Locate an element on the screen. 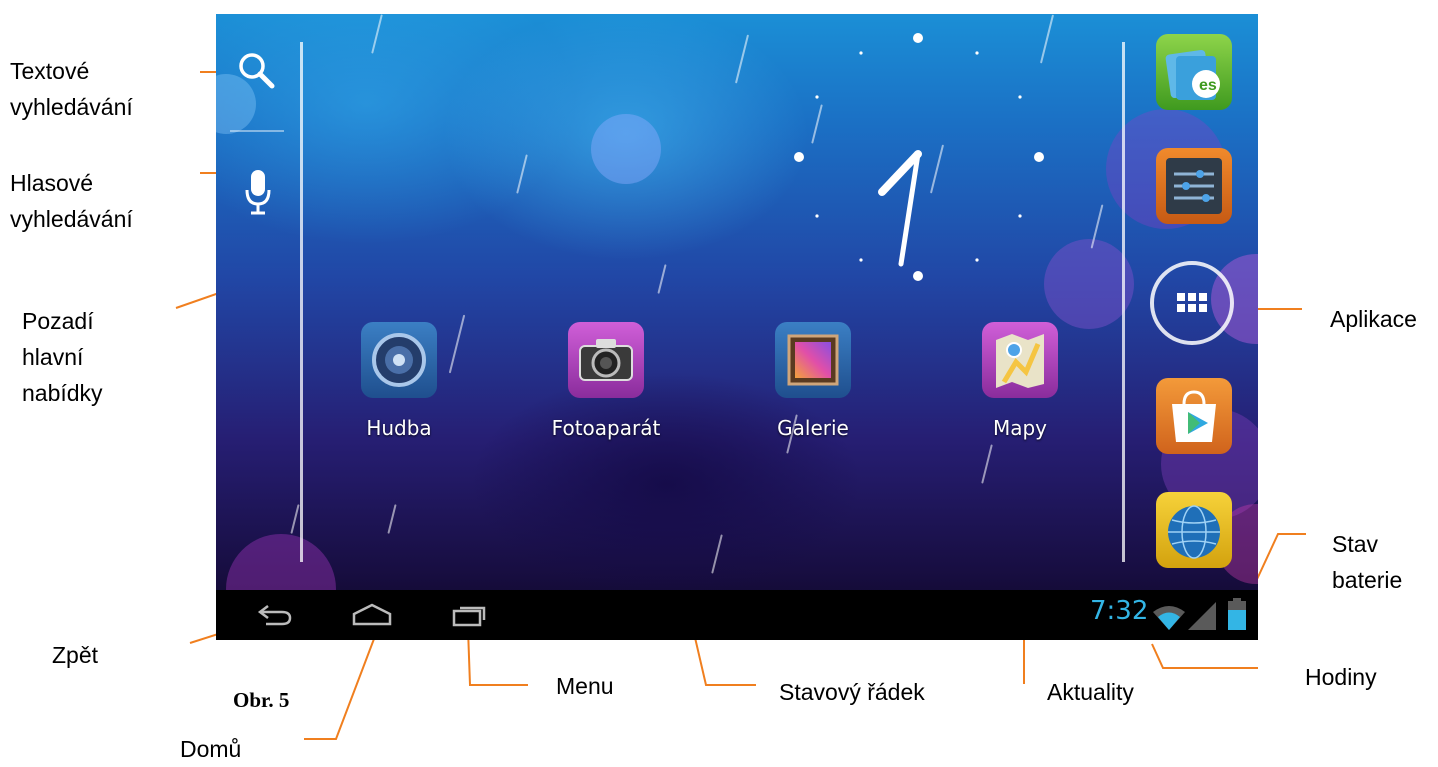 The width and height of the screenshot is (1438, 767). back-button is located at coordinates (274, 615).